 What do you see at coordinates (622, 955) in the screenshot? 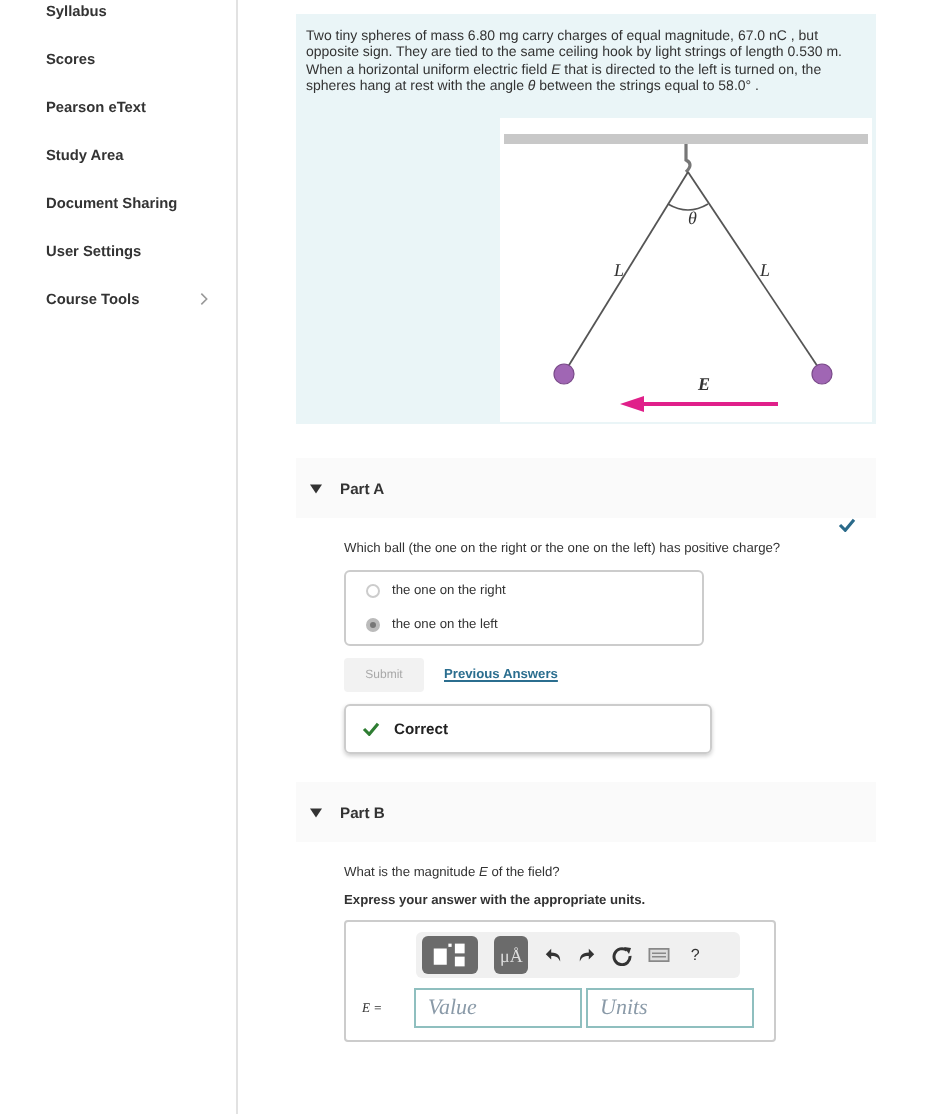
I see `reset-icon` at bounding box center [622, 955].